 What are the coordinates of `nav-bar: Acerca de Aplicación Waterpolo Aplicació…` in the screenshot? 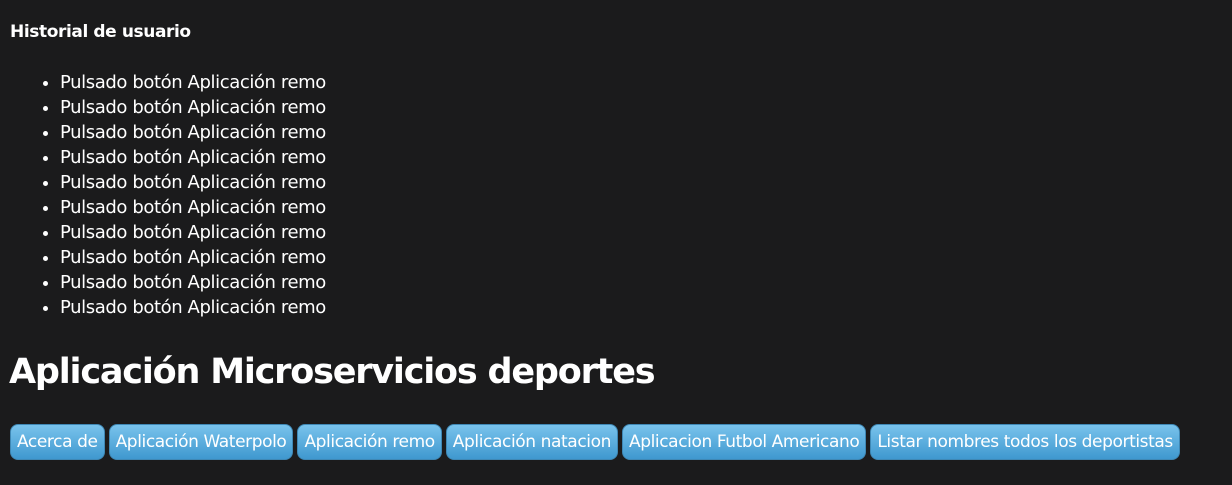 It's located at (595, 442).